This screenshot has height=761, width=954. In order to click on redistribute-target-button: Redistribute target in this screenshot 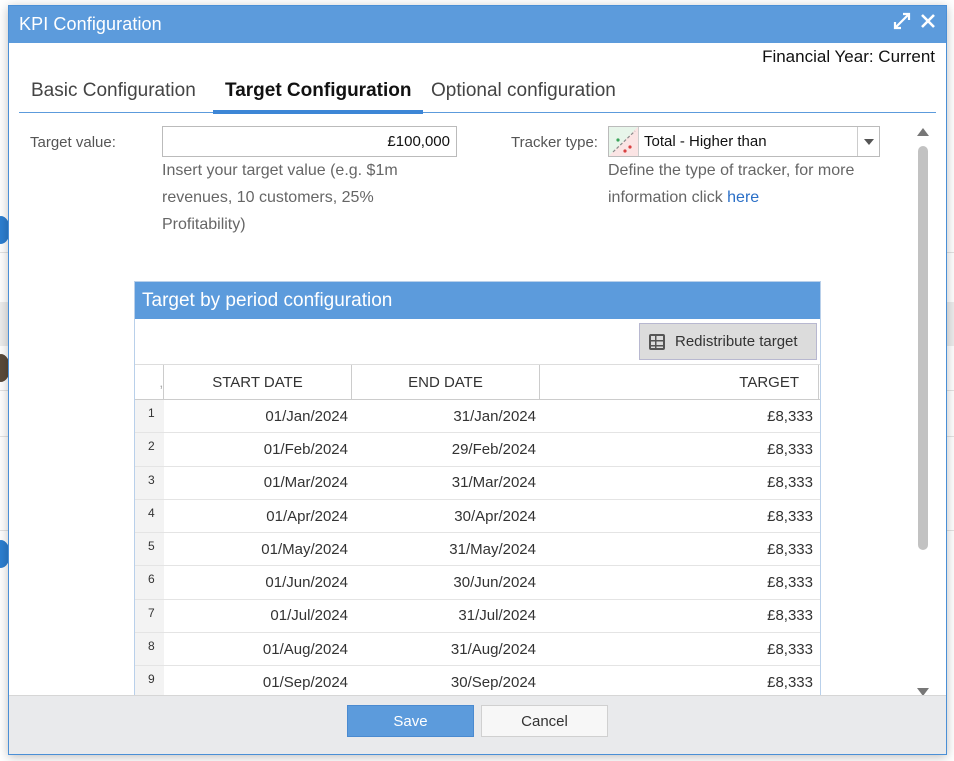, I will do `click(728, 341)`.